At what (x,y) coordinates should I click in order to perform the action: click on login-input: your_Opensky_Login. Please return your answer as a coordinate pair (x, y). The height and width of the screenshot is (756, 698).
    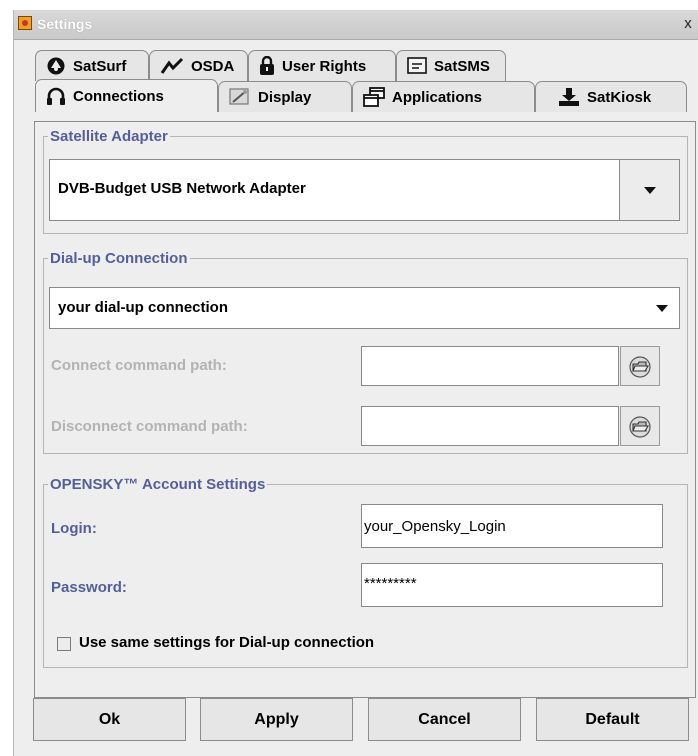
    Looking at the image, I should click on (512, 526).